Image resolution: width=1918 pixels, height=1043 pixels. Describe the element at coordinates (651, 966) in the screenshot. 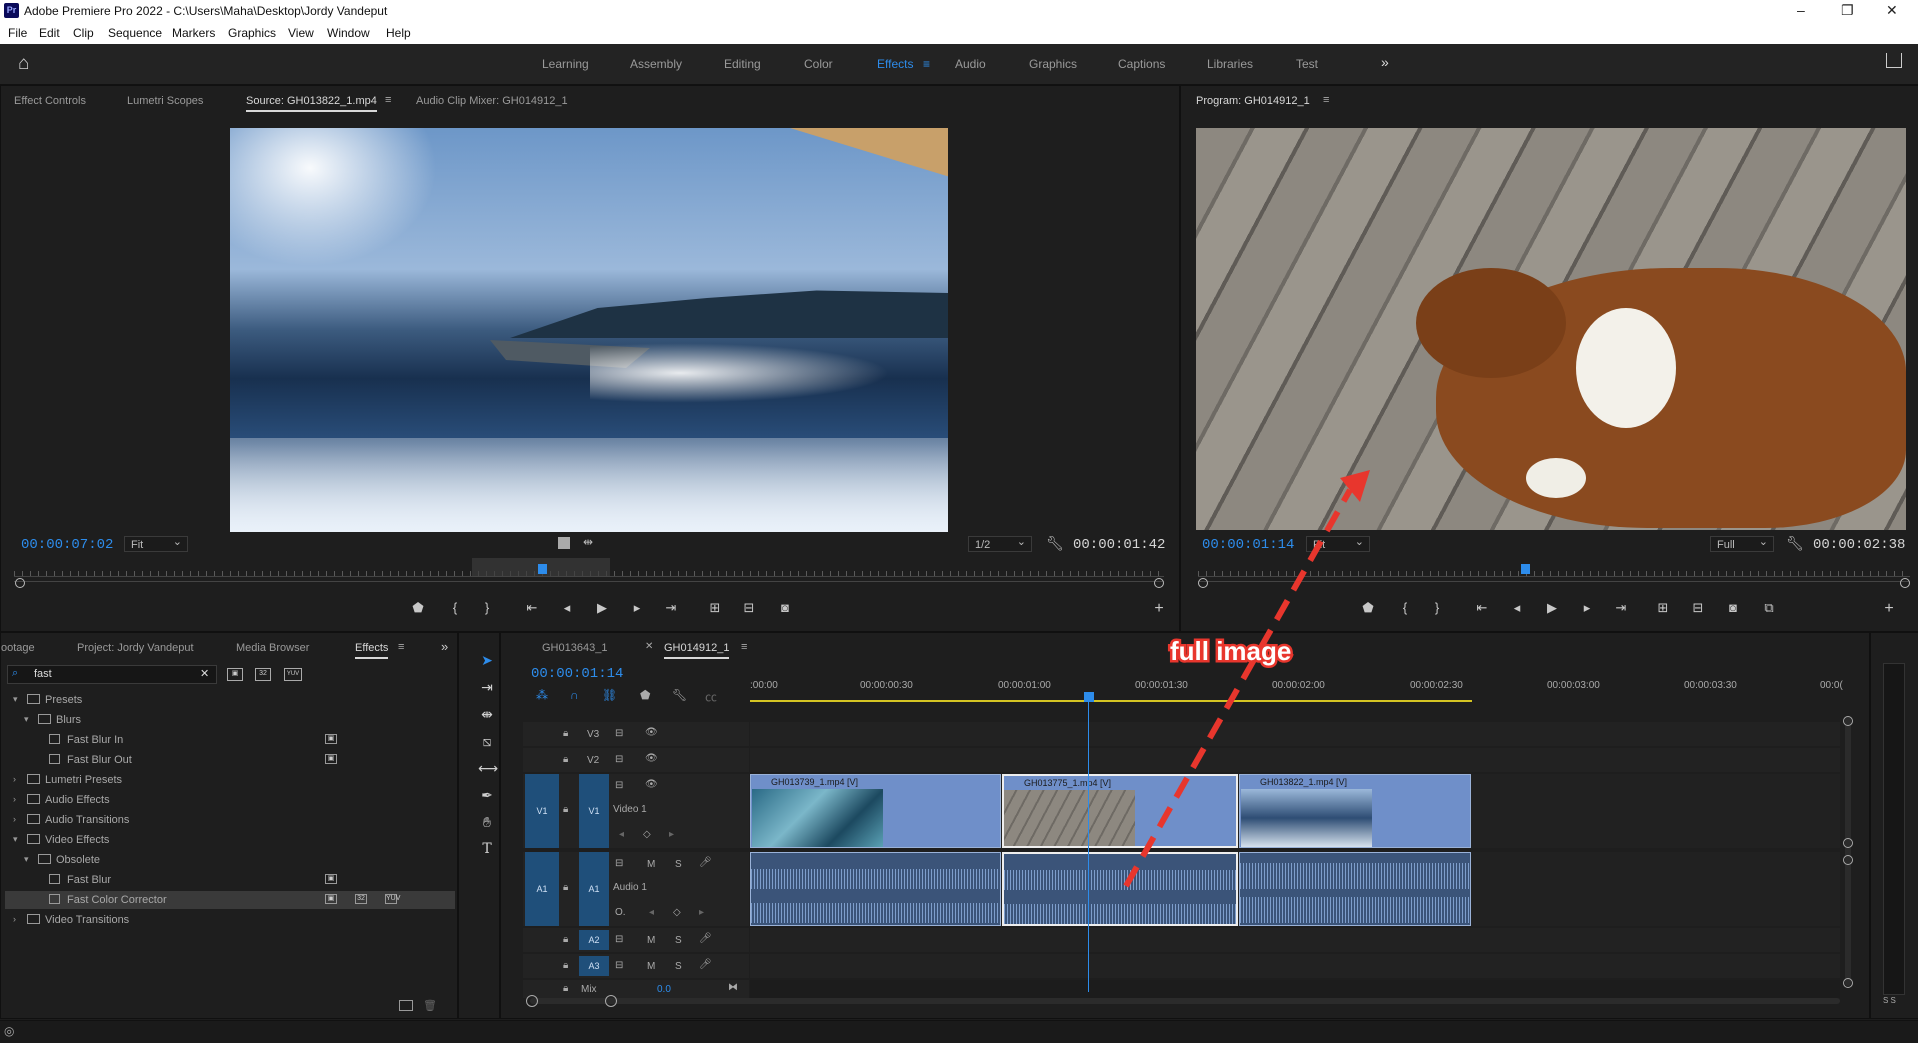

I see `a3-mute-button: M` at that location.